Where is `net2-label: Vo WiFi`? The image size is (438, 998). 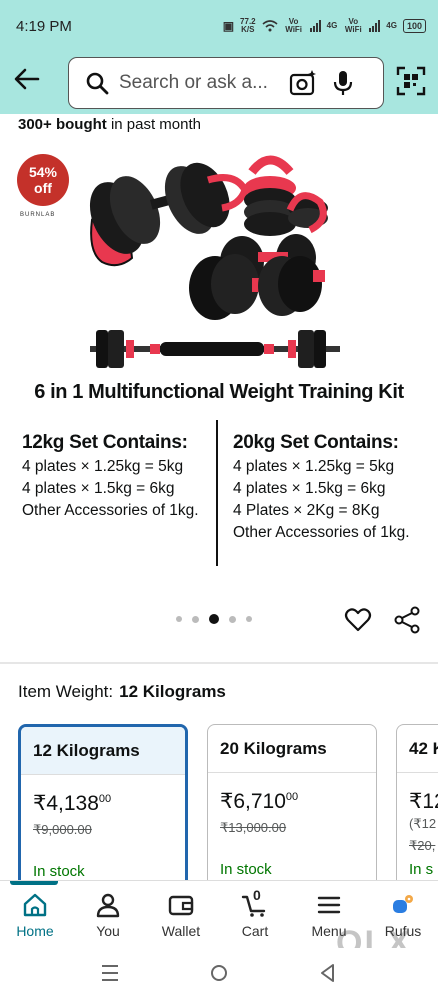
net2-label: Vo WiFi is located at coordinates (353, 25).